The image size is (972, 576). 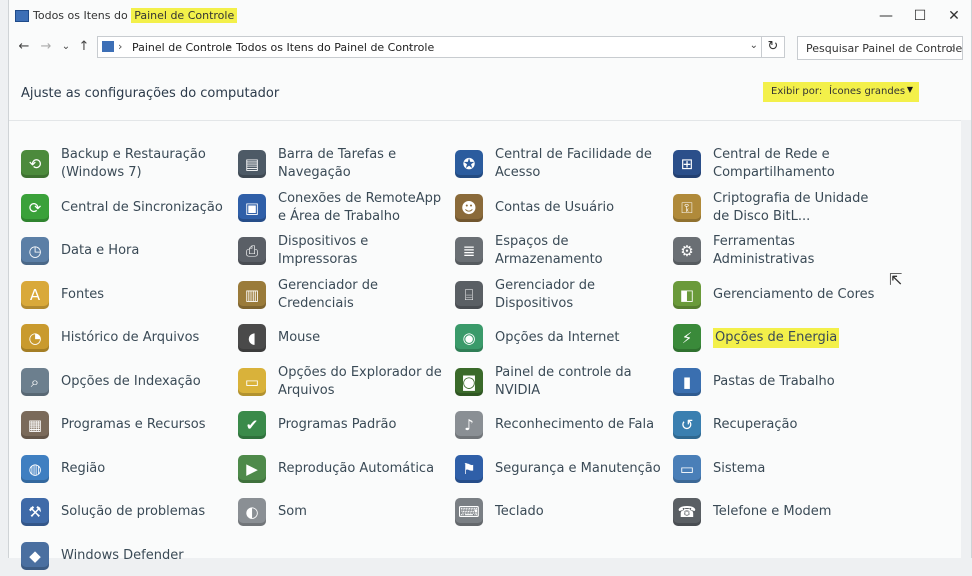 I want to click on control-panel-item: ⚡ Opções de Energia, so click(x=778, y=338).